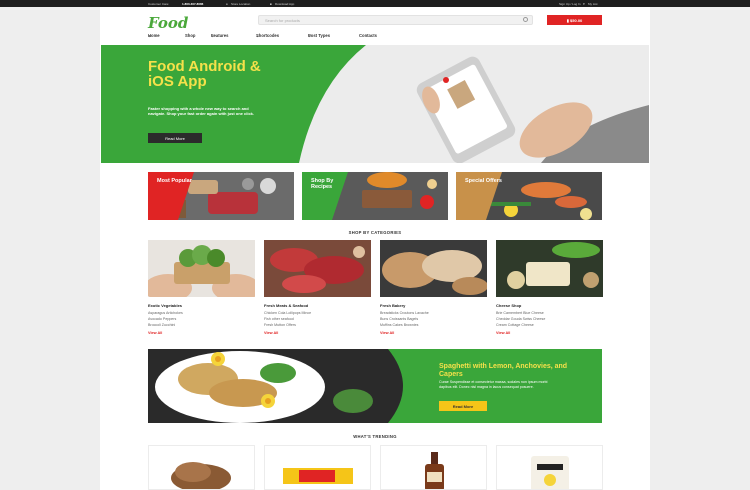  What do you see at coordinates (287, 313) in the screenshot?
I see `category-link: Chicken Cola Lollipops Mince` at bounding box center [287, 313].